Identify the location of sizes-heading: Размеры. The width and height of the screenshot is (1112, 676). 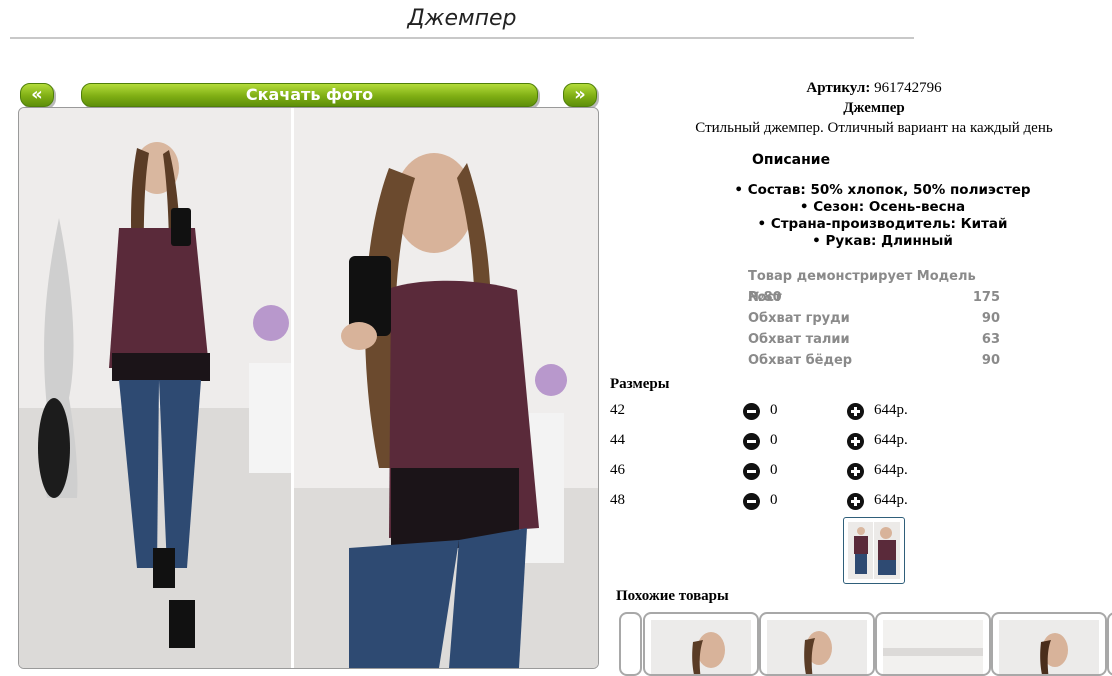
(640, 384).